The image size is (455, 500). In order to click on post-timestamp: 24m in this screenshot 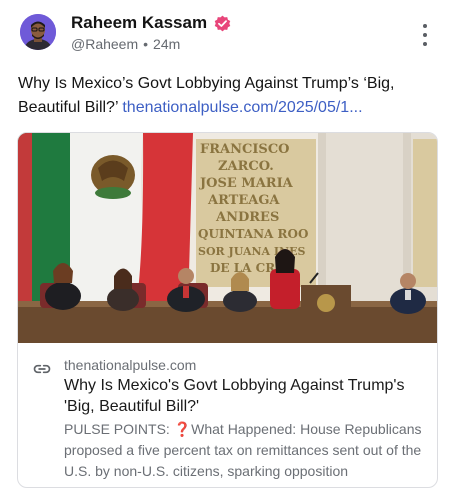, I will do `click(166, 44)`.